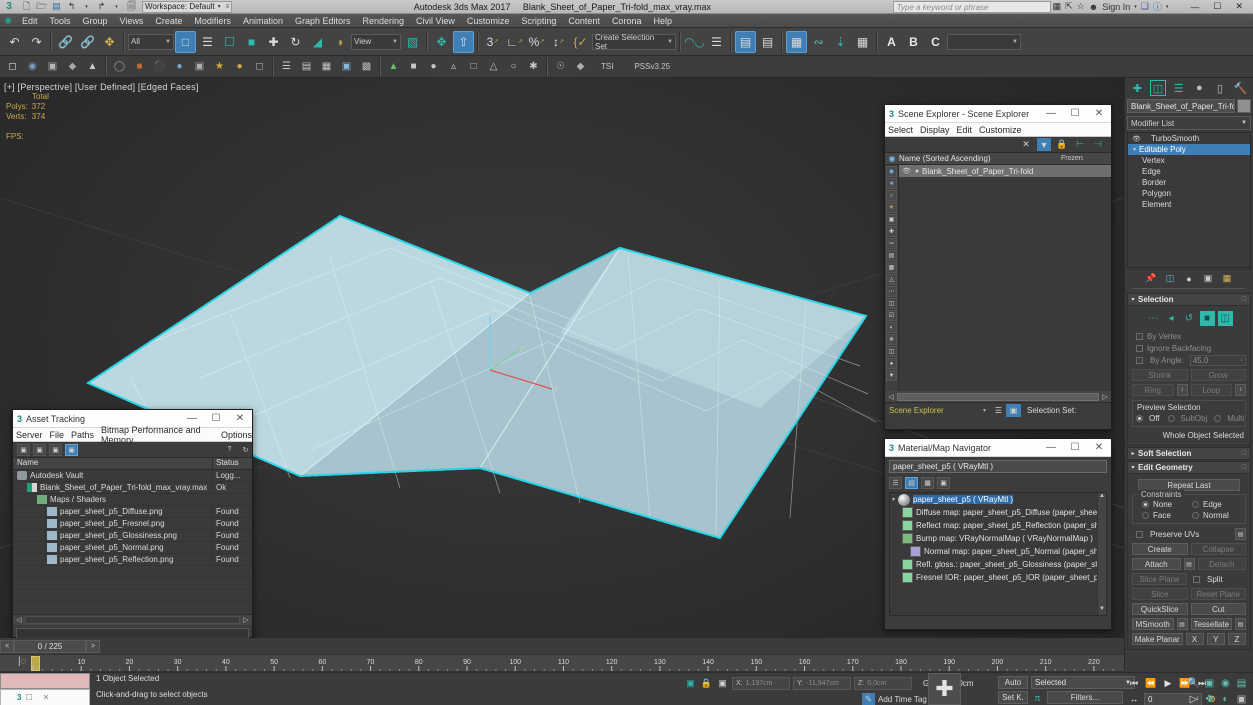 The image size is (1253, 705). I want to click on constraint-edge-radio, so click(1195, 504).